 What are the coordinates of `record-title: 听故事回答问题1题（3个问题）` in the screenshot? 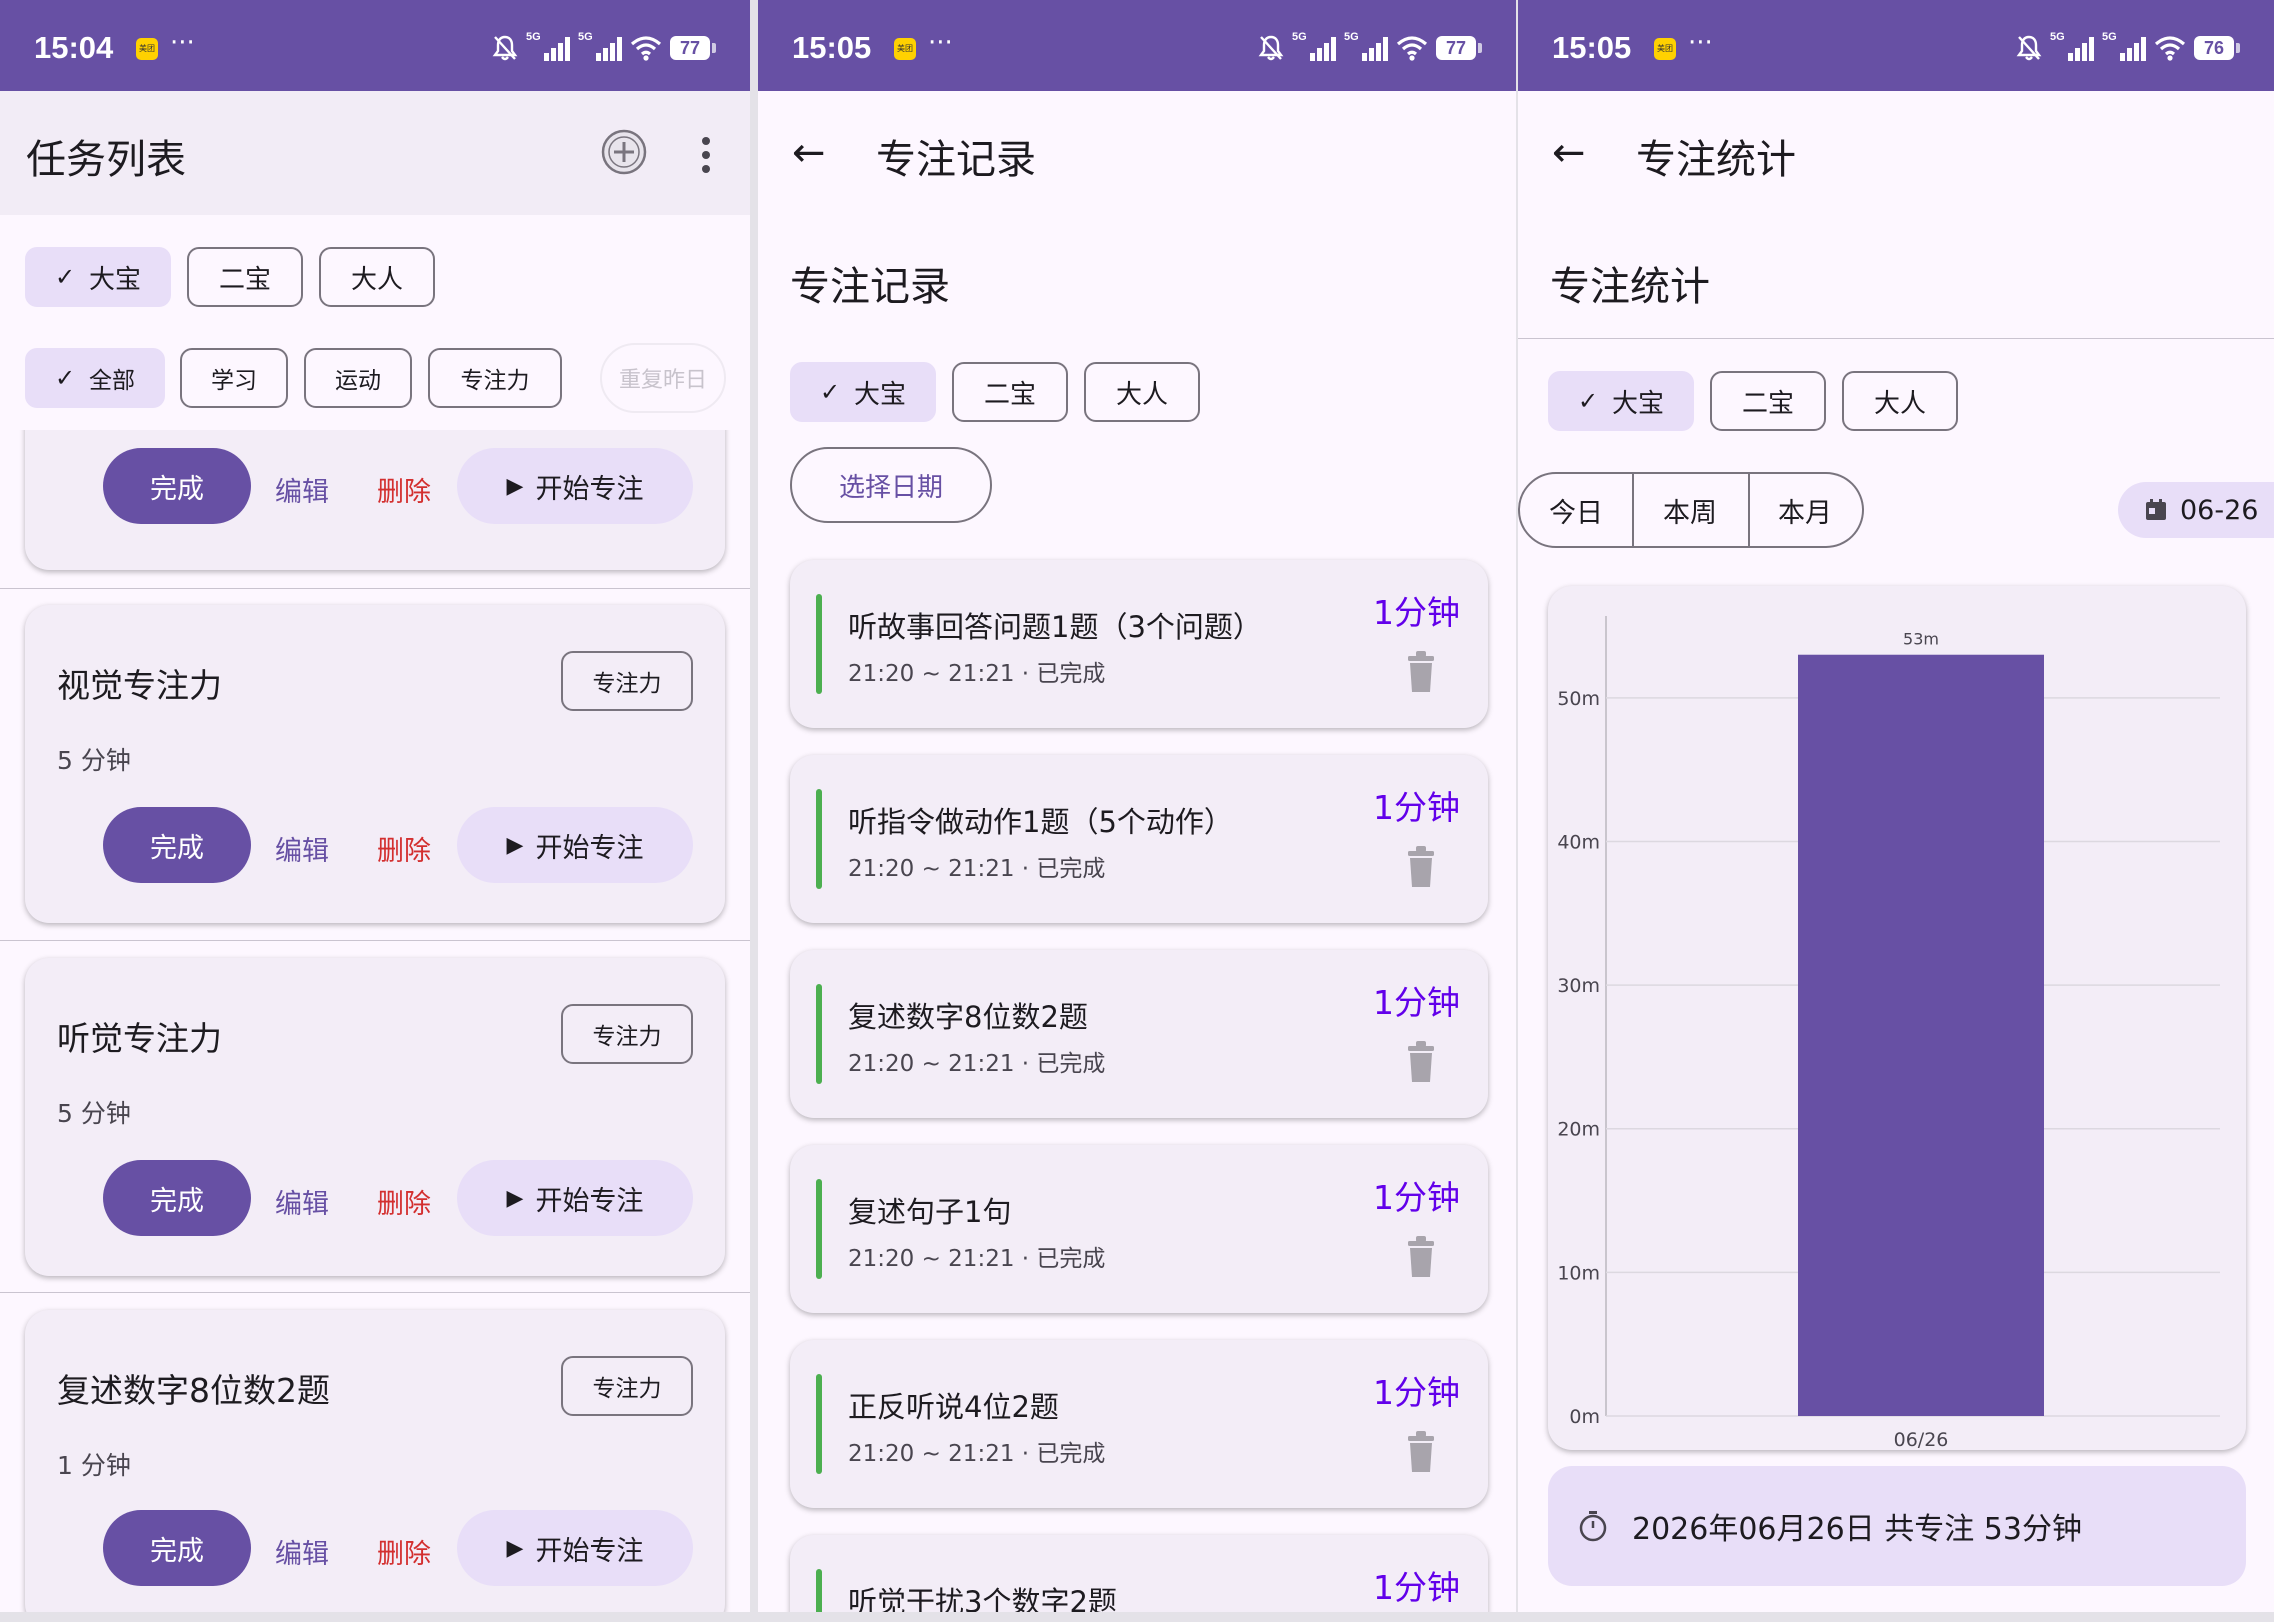 It's located at (1055, 627).